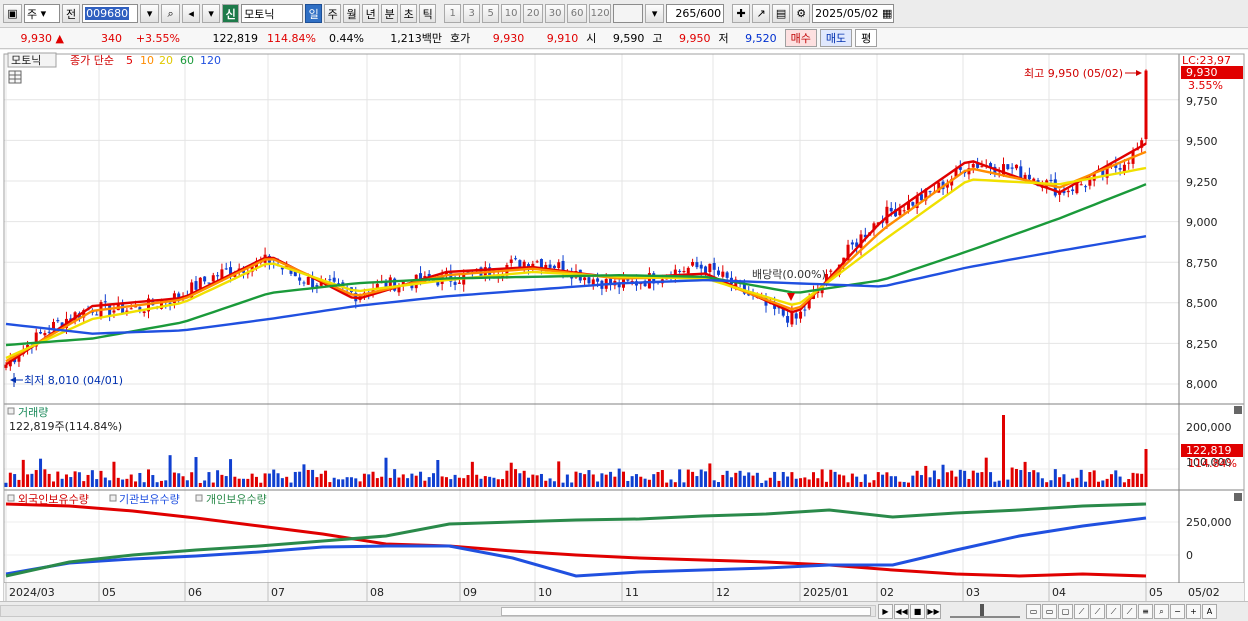 The image size is (1248, 621). What do you see at coordinates (600, 13) in the screenshot?
I see `interval-120: 120` at bounding box center [600, 13].